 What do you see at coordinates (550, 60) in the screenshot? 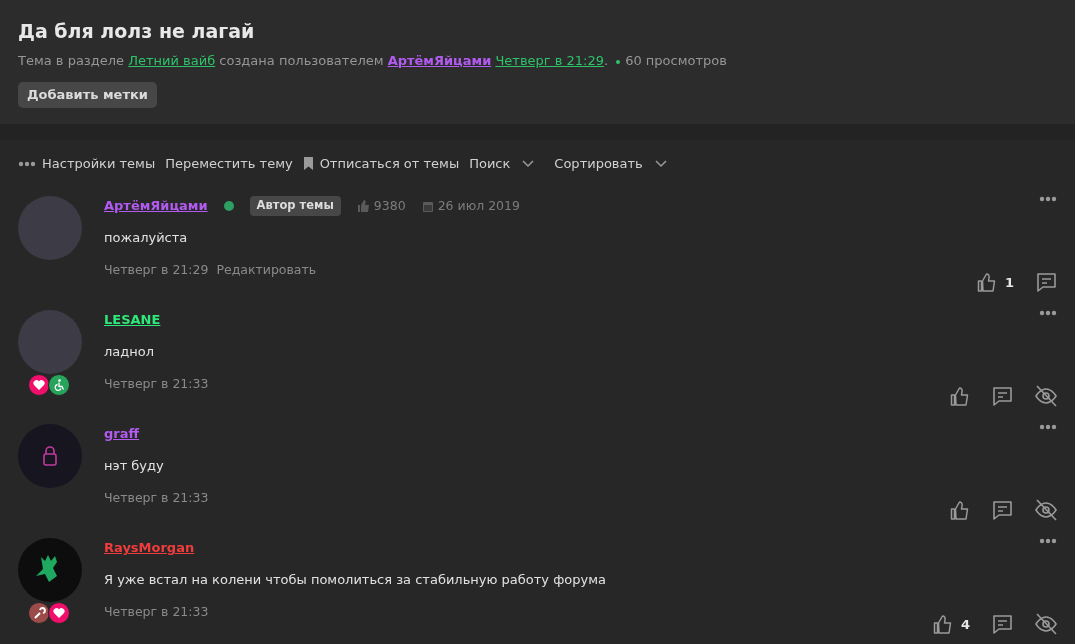
I see `meta-link: Четверг в 21:29` at bounding box center [550, 60].